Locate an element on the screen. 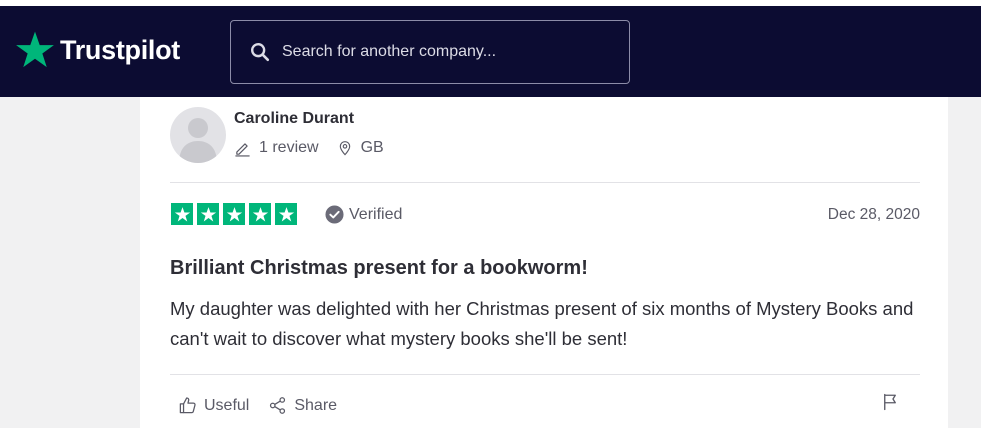 This screenshot has width=981, height=428. avatar is located at coordinates (198, 135).